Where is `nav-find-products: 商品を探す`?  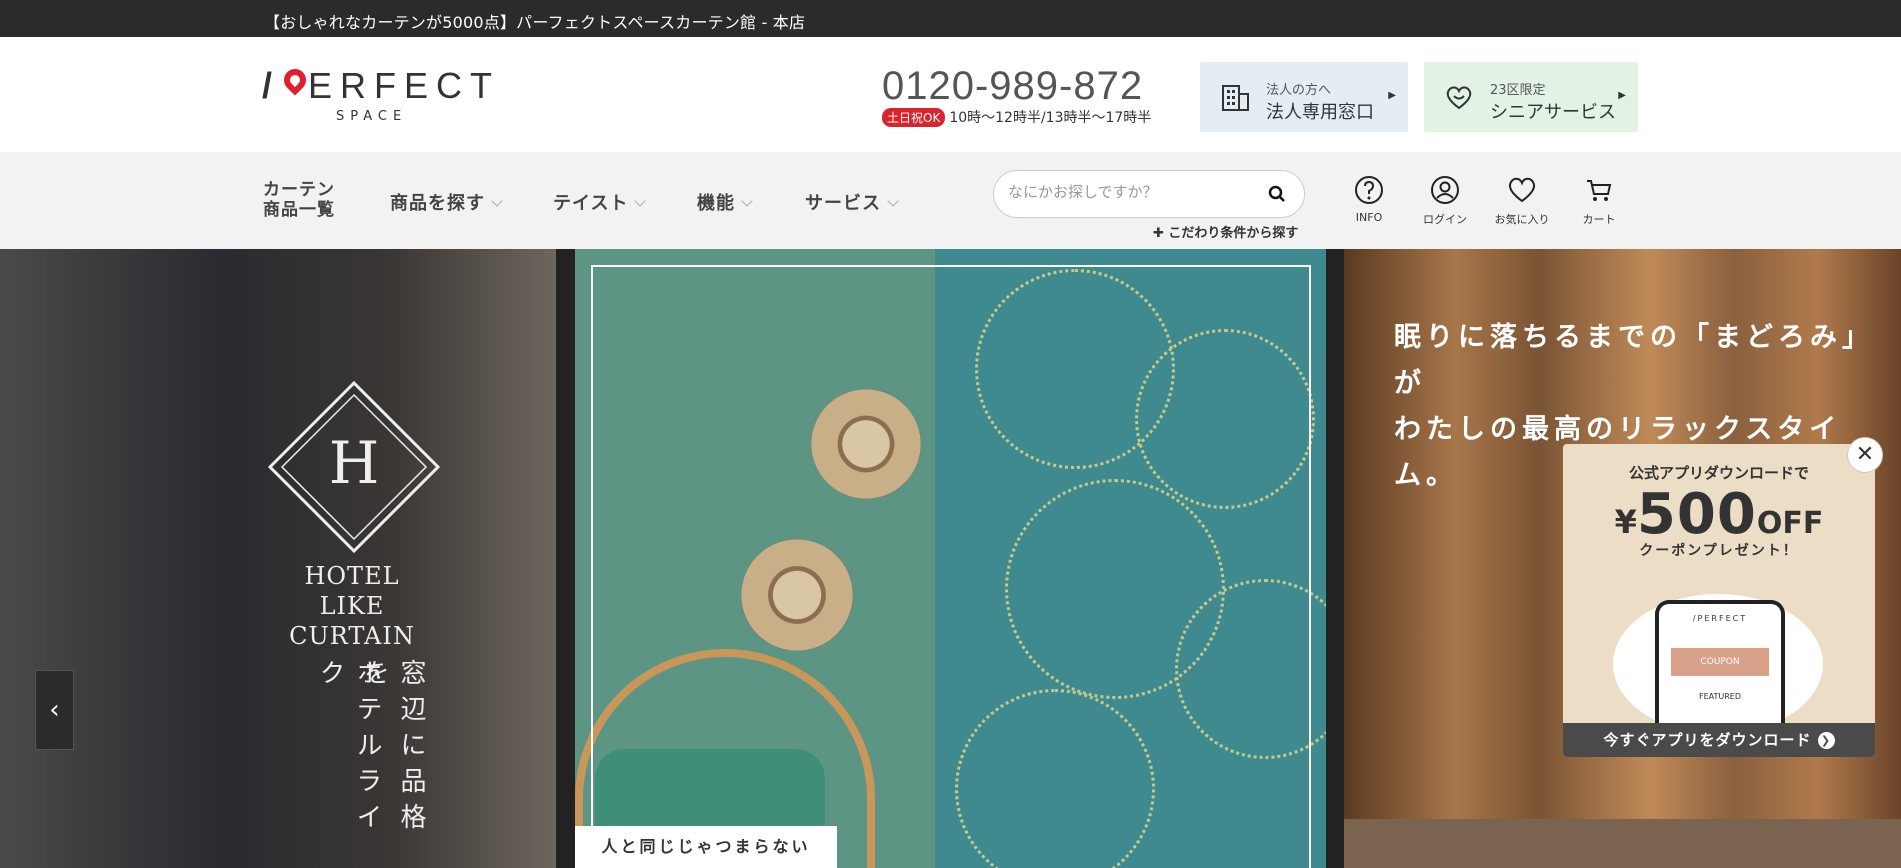
nav-find-products: 商品を探す is located at coordinates (446, 202).